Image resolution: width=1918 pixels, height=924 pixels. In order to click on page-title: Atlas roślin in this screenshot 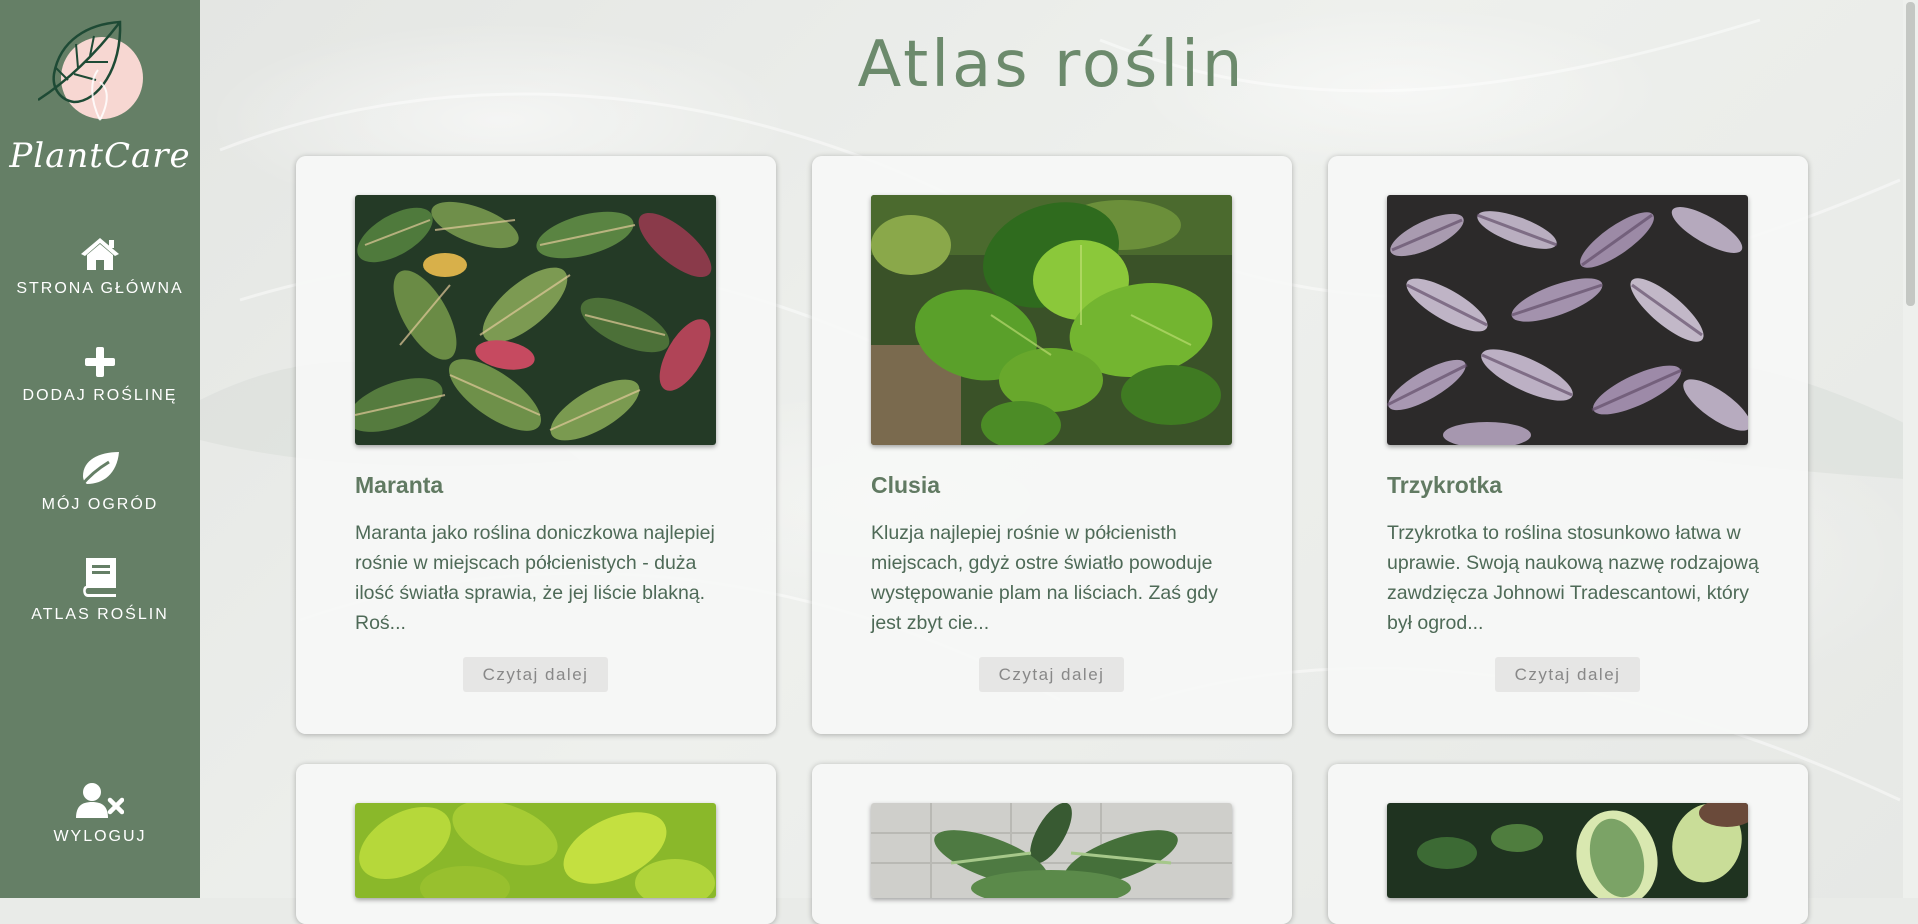, I will do `click(1051, 65)`.